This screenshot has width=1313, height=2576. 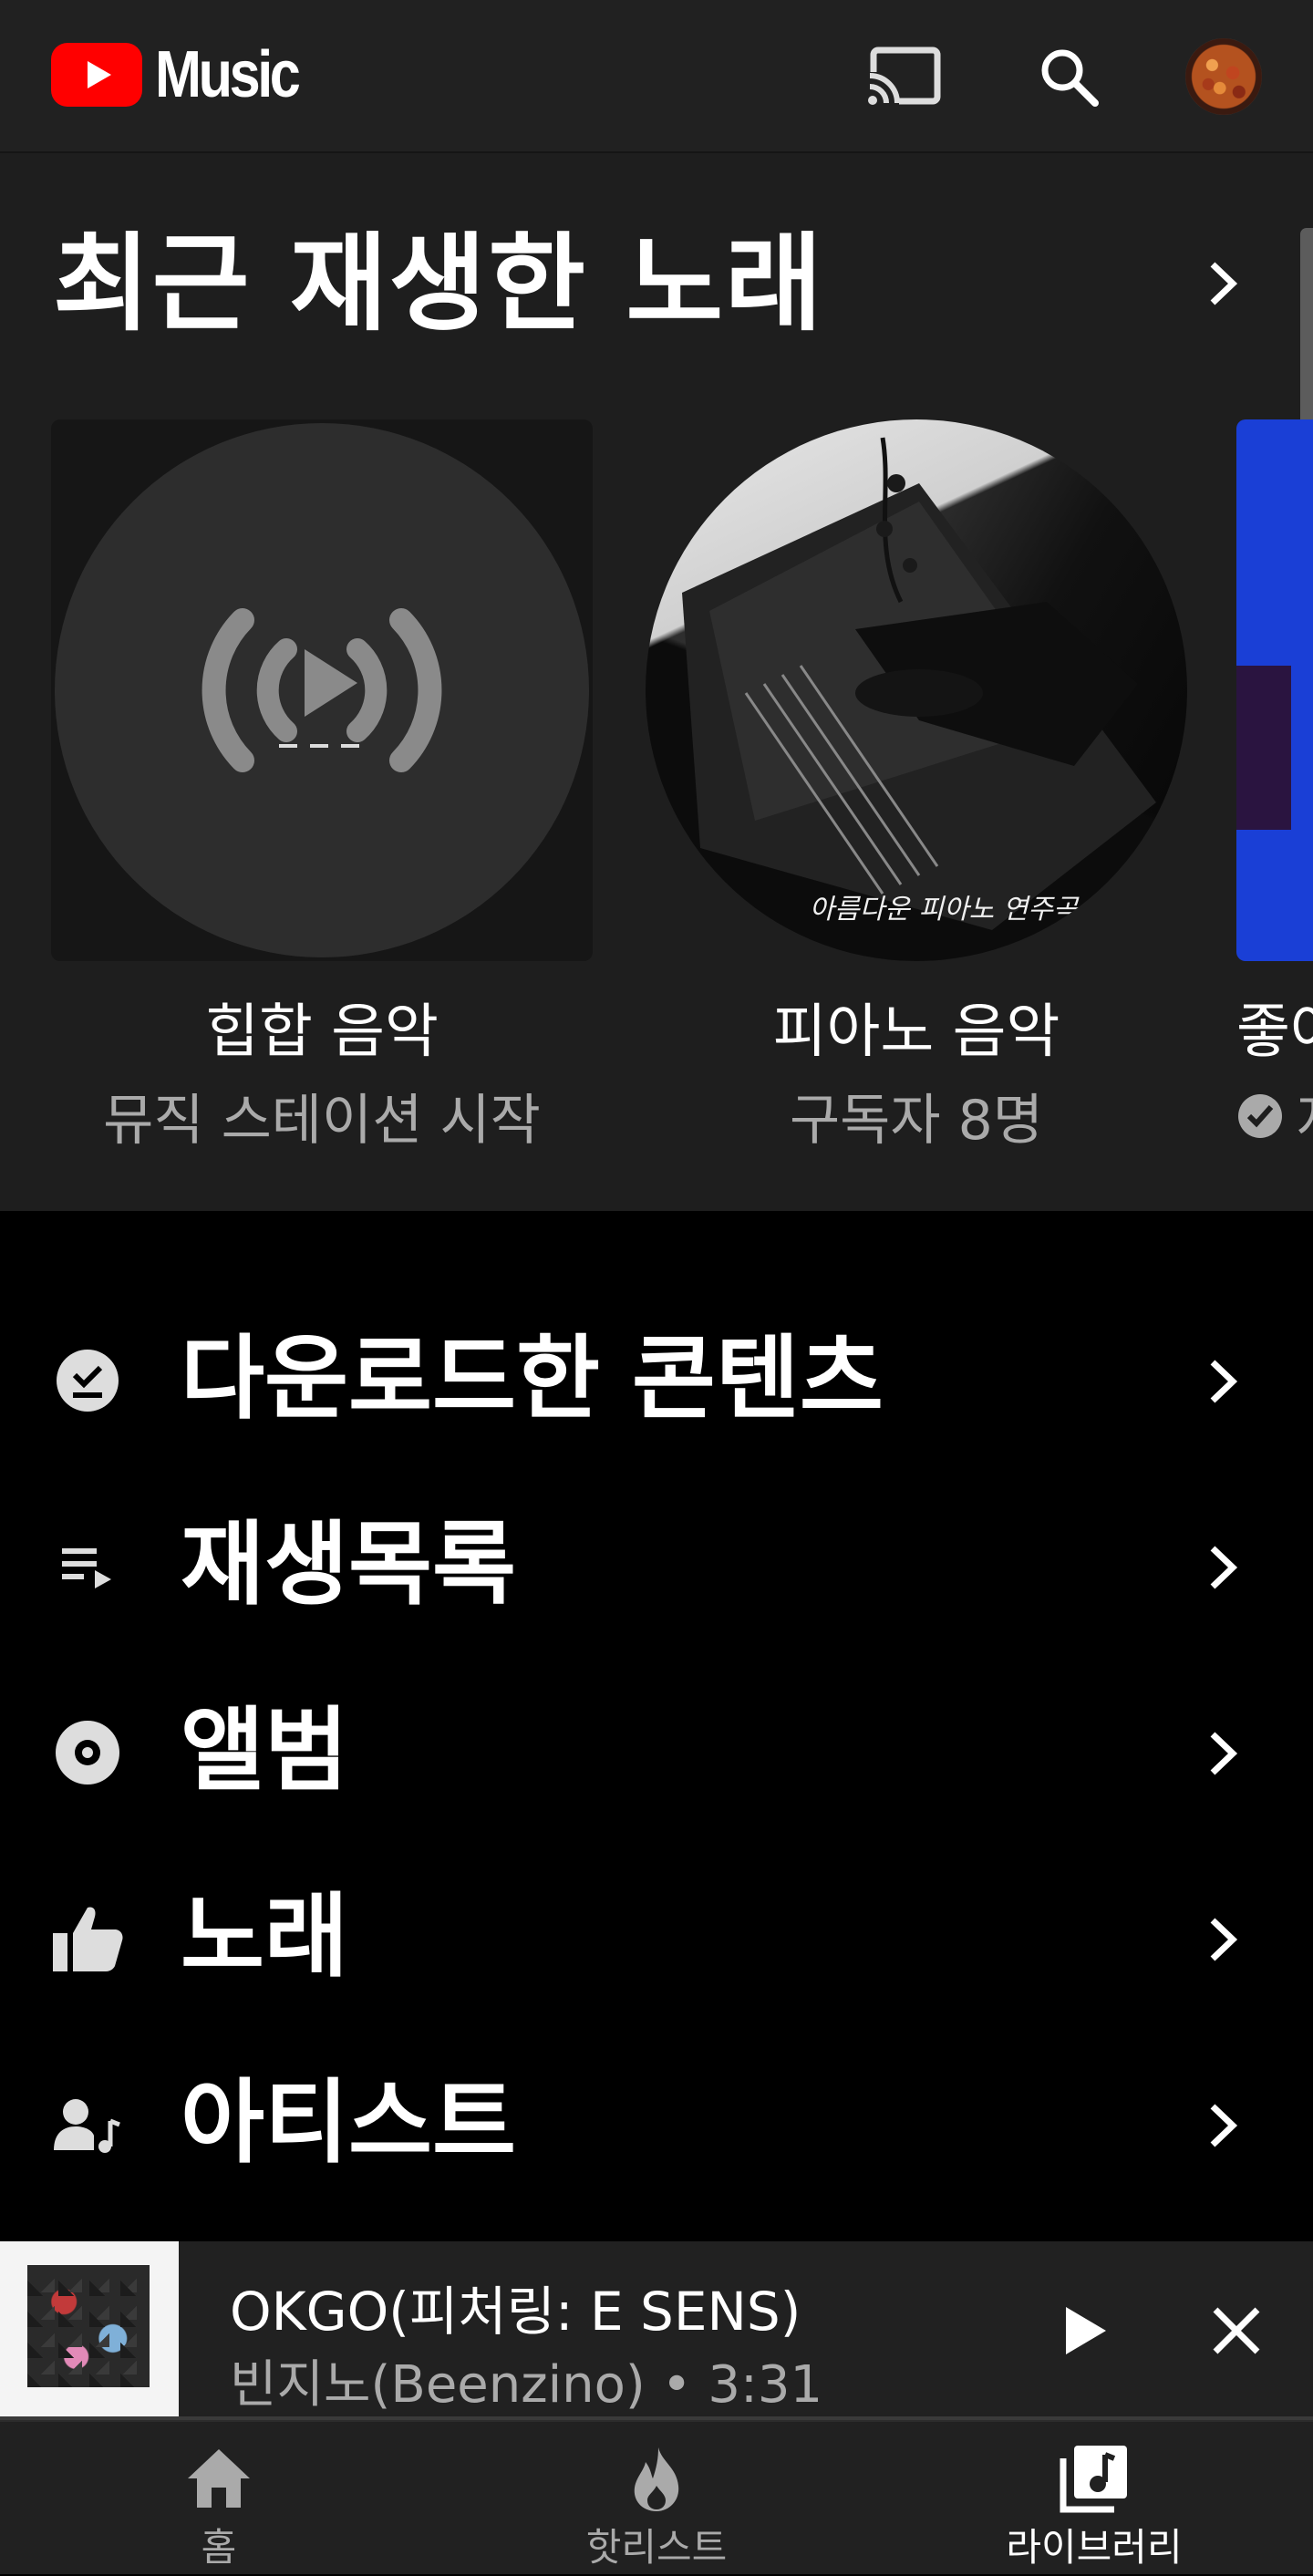 I want to click on mini-player: OKGO(피처링: E SENS) 빈지노(Beenzino) • 3:31, so click(x=656, y=2330).